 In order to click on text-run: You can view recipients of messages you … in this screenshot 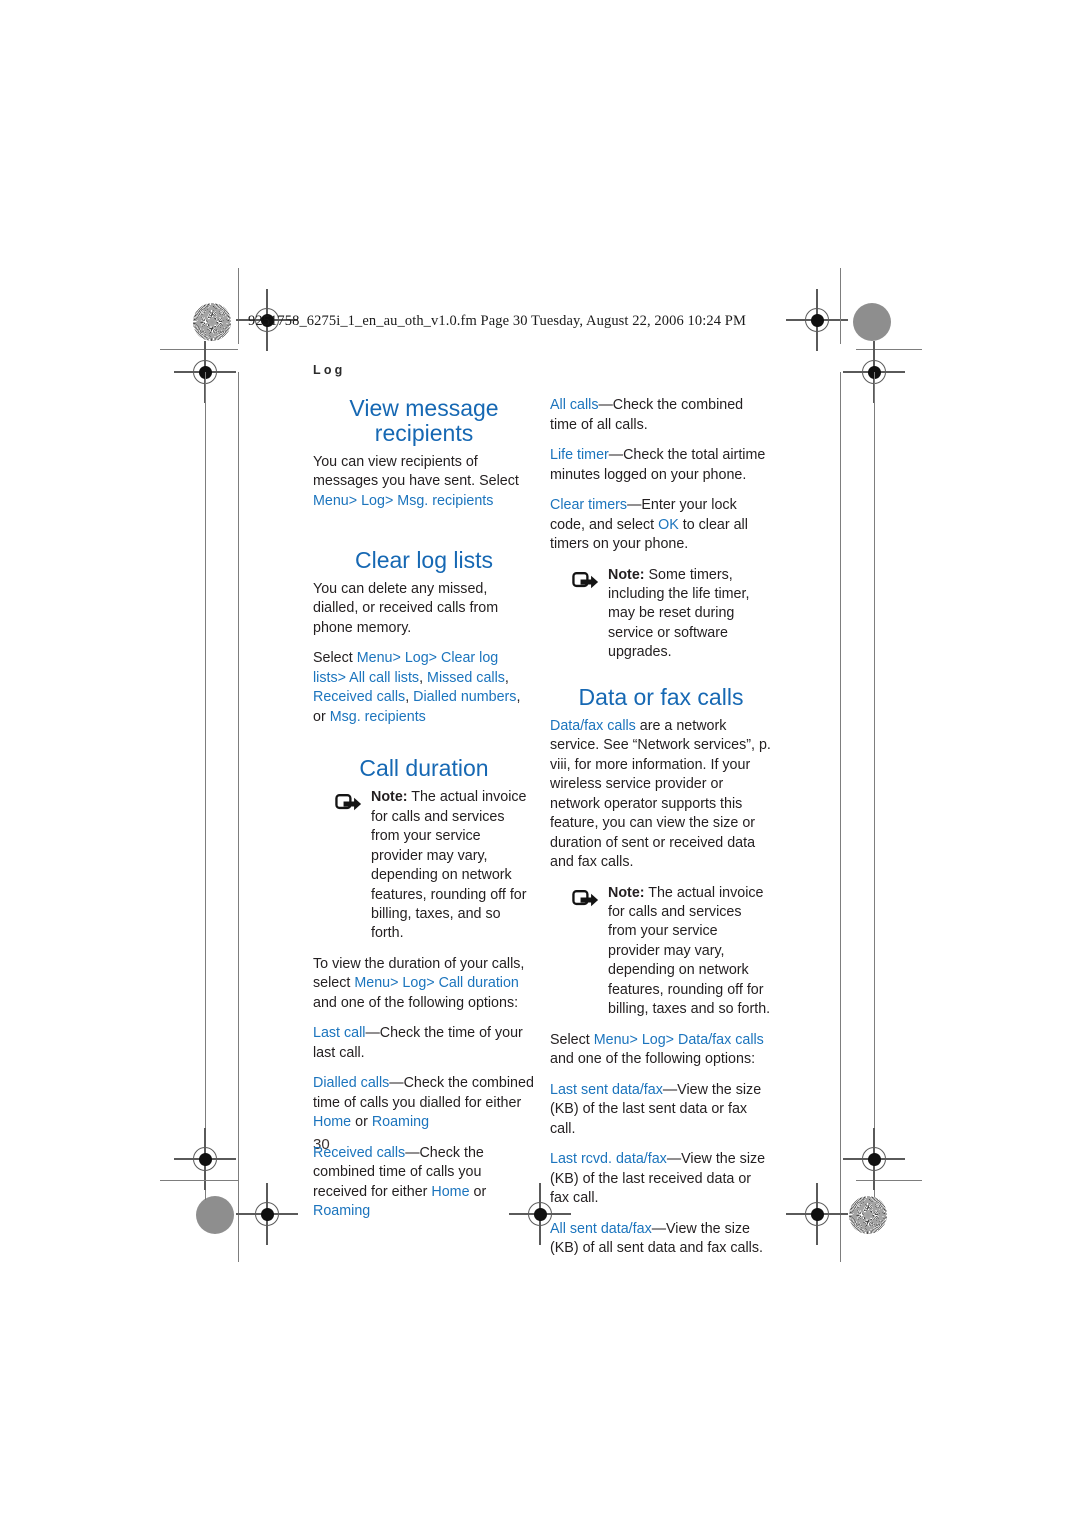, I will do `click(416, 471)`.